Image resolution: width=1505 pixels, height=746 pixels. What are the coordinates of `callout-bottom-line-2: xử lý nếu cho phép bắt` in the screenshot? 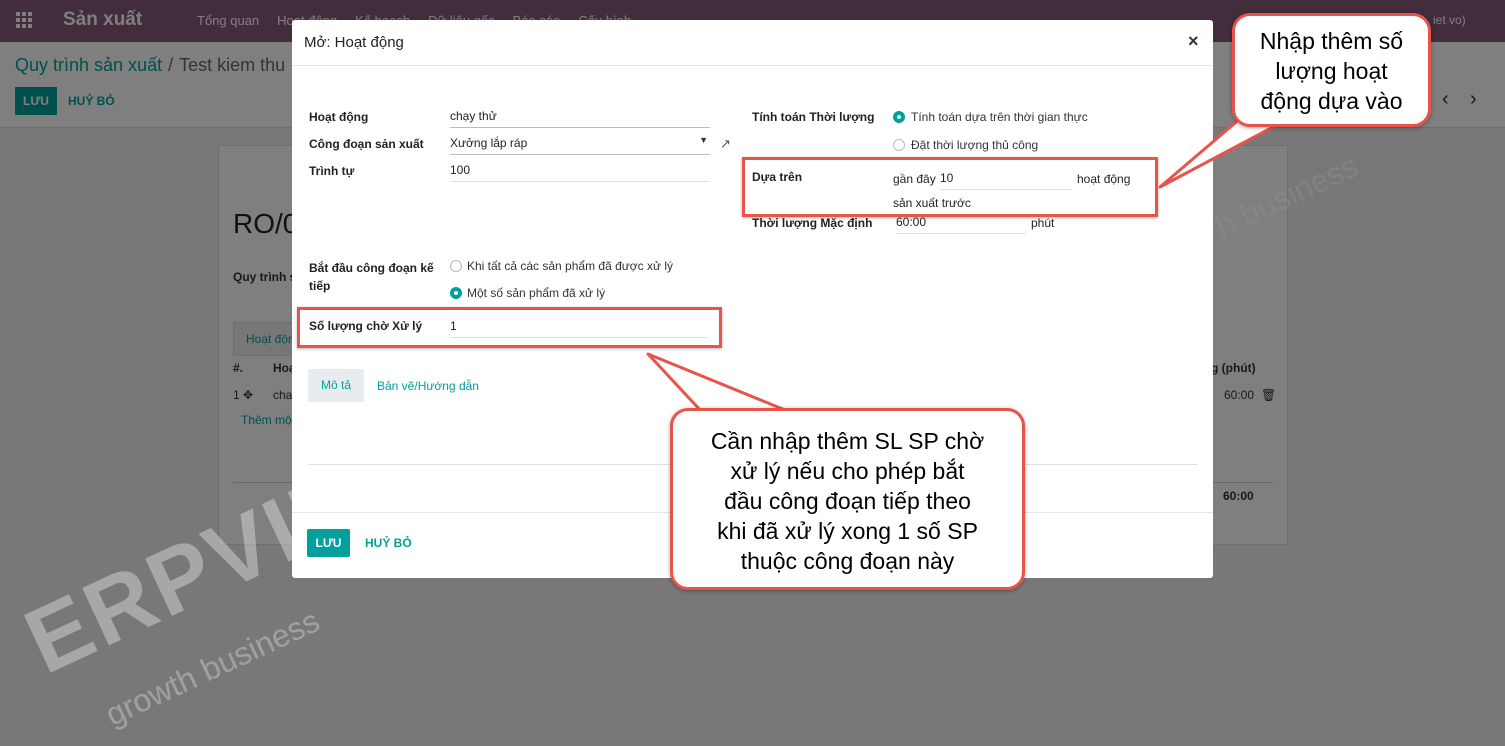 It's located at (847, 471).